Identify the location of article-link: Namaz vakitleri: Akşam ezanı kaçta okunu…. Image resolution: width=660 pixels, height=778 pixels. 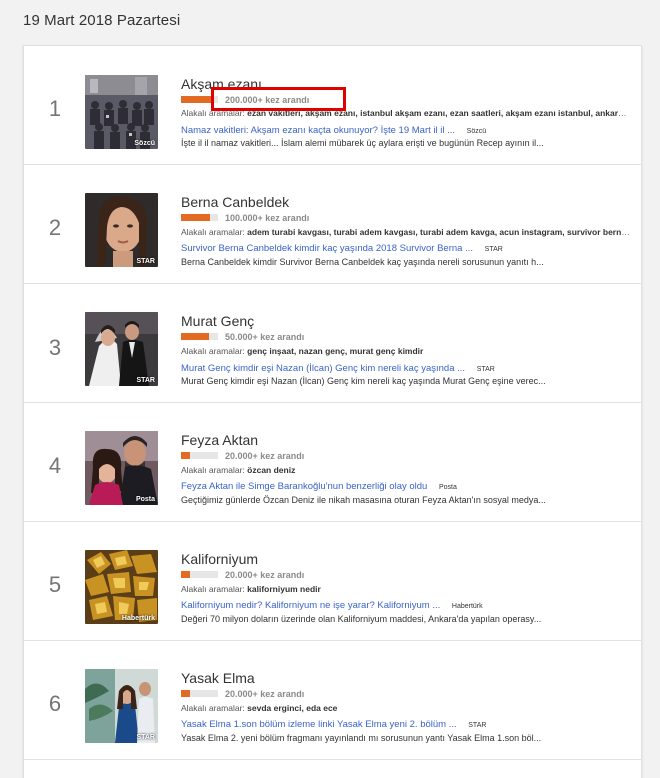
(333, 130).